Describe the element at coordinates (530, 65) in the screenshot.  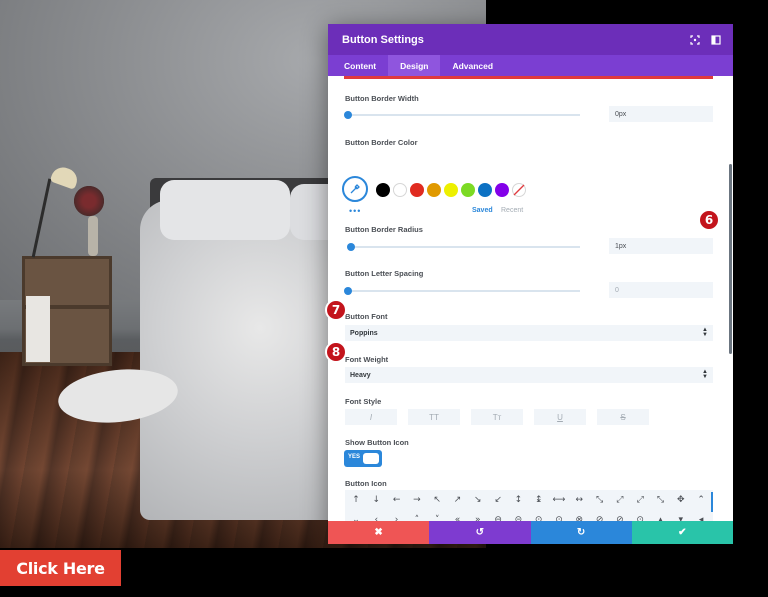
I see `modal-tabs: Content Design Advanced` at that location.